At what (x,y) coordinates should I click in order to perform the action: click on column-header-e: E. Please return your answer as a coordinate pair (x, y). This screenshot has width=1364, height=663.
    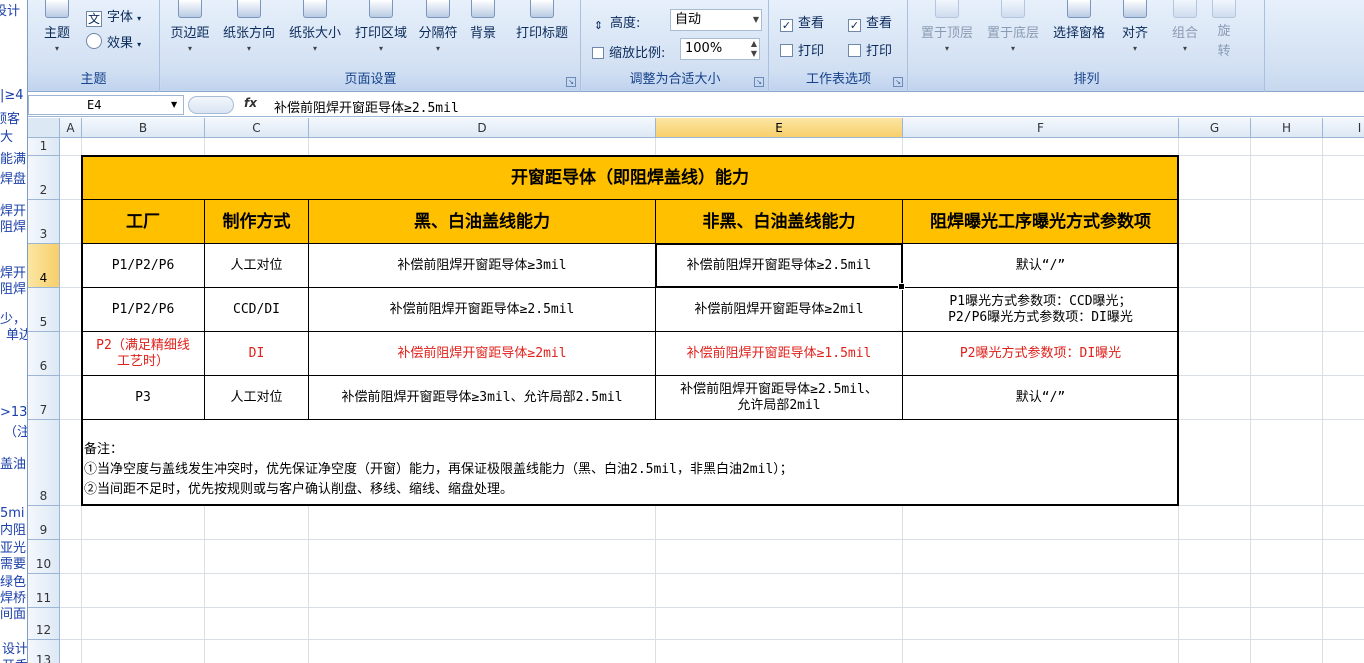
    Looking at the image, I should click on (779, 128).